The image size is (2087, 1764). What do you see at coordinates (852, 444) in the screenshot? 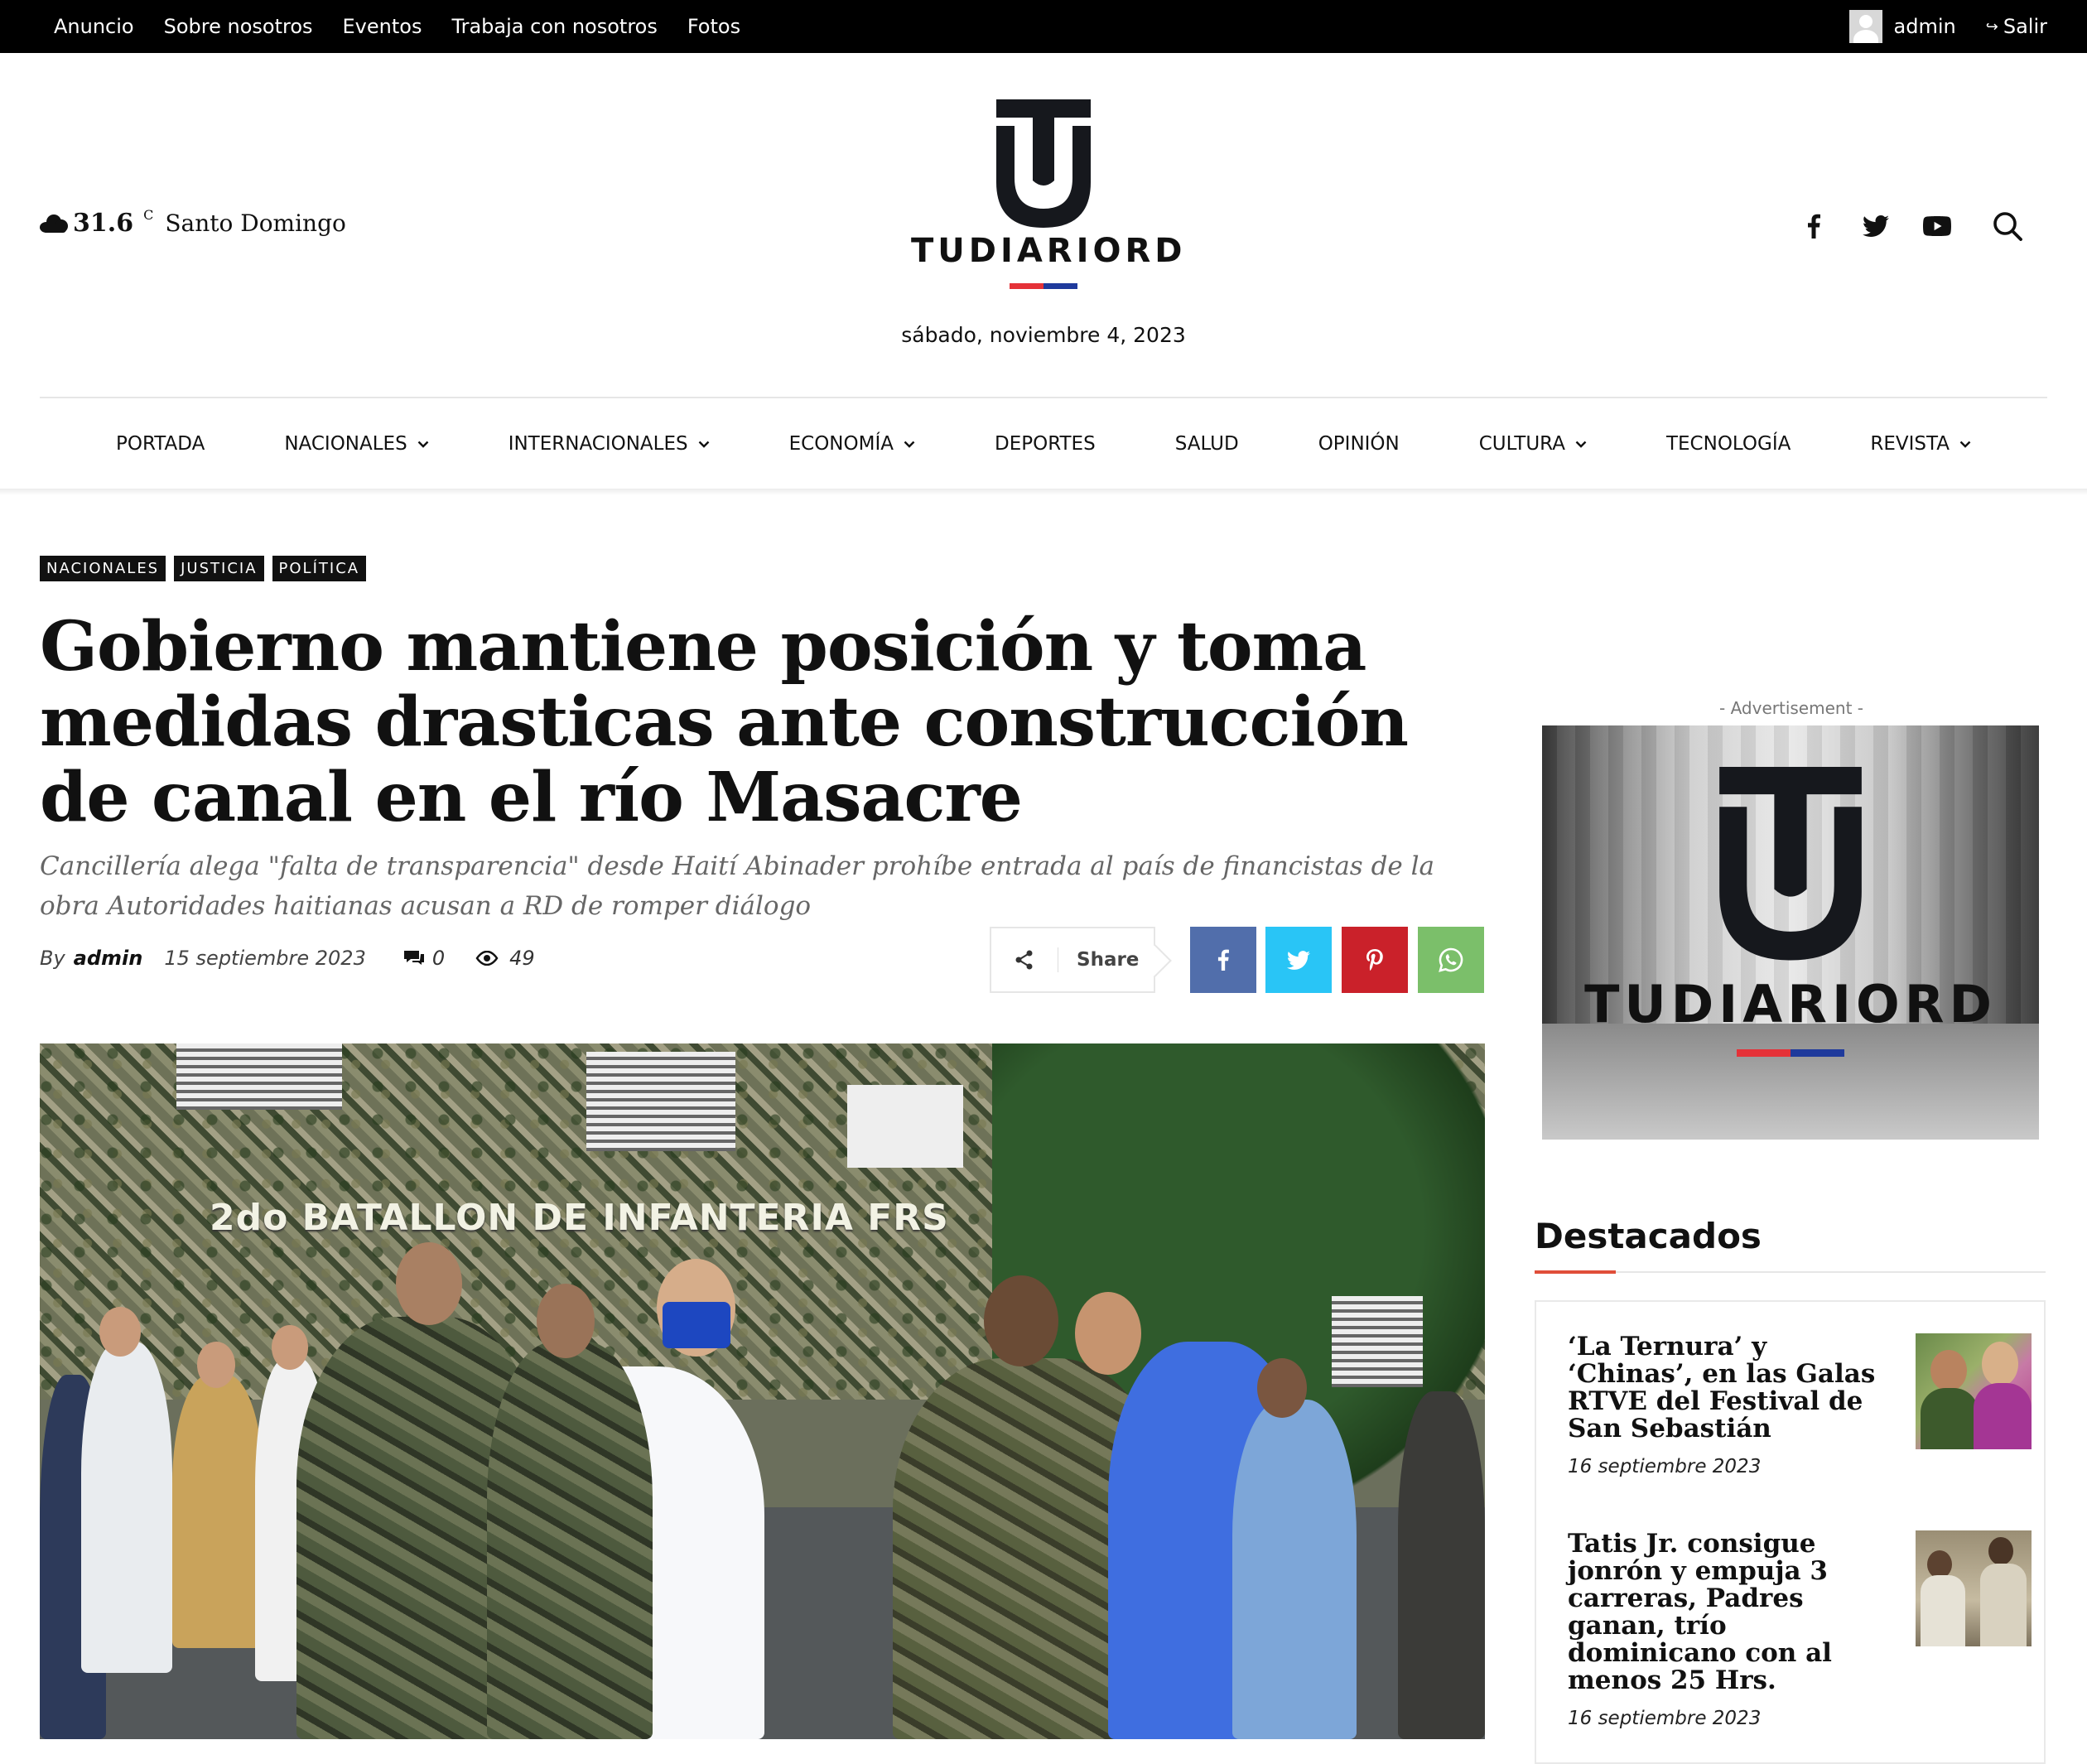
I see `nav-item-economia: ECONOMÍA` at bounding box center [852, 444].